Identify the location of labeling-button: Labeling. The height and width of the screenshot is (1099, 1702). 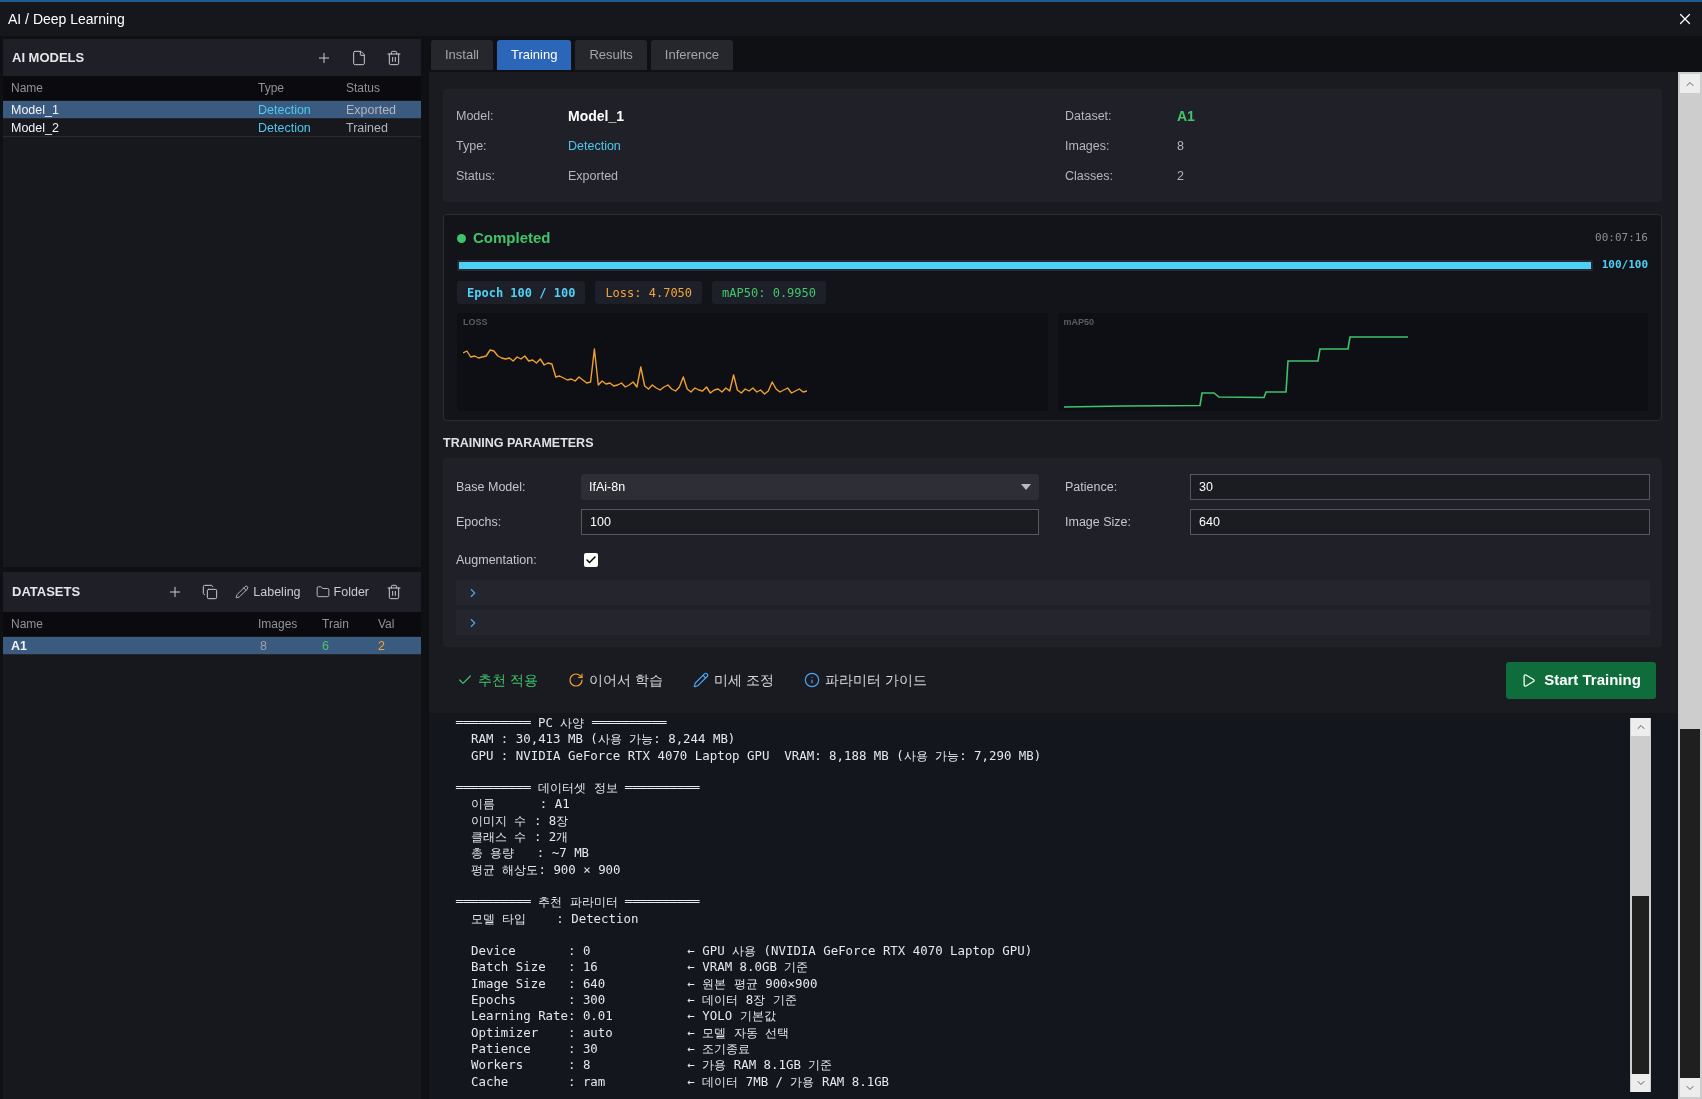
(268, 592).